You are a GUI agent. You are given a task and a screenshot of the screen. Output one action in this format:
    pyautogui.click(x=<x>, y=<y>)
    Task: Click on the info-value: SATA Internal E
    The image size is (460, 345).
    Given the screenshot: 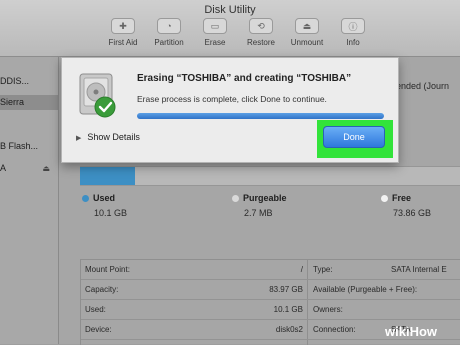 What is the action you would take?
    pyautogui.click(x=419, y=269)
    